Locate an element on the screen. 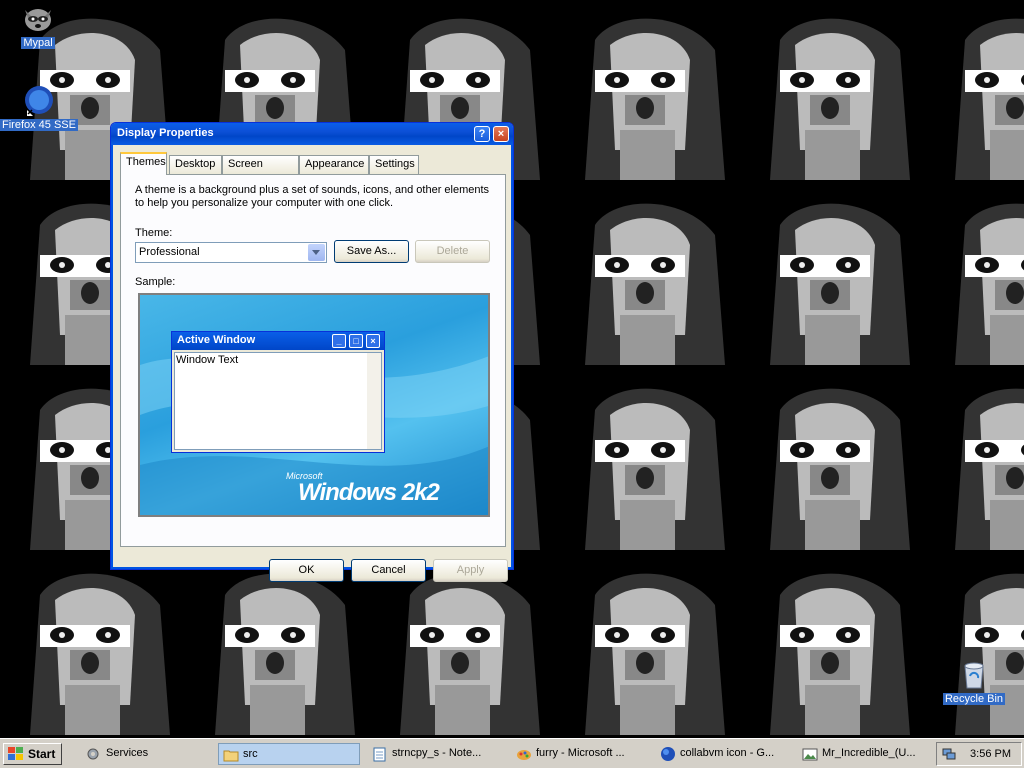 The width and height of the screenshot is (1024, 768). firefox-icon is located at coordinates (39, 101).